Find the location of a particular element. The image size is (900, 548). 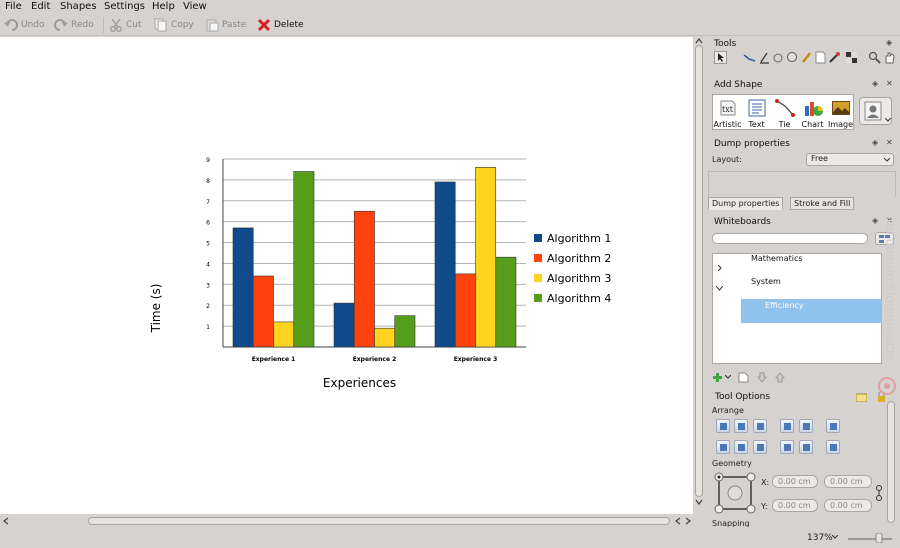

scroll-up-icon is located at coordinates (699, 41).